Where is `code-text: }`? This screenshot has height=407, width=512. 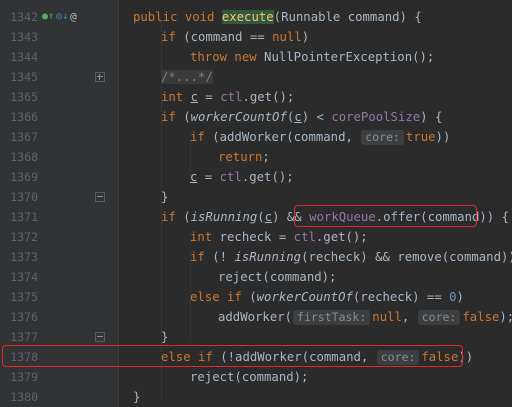
code-text: } is located at coordinates (136, 397).